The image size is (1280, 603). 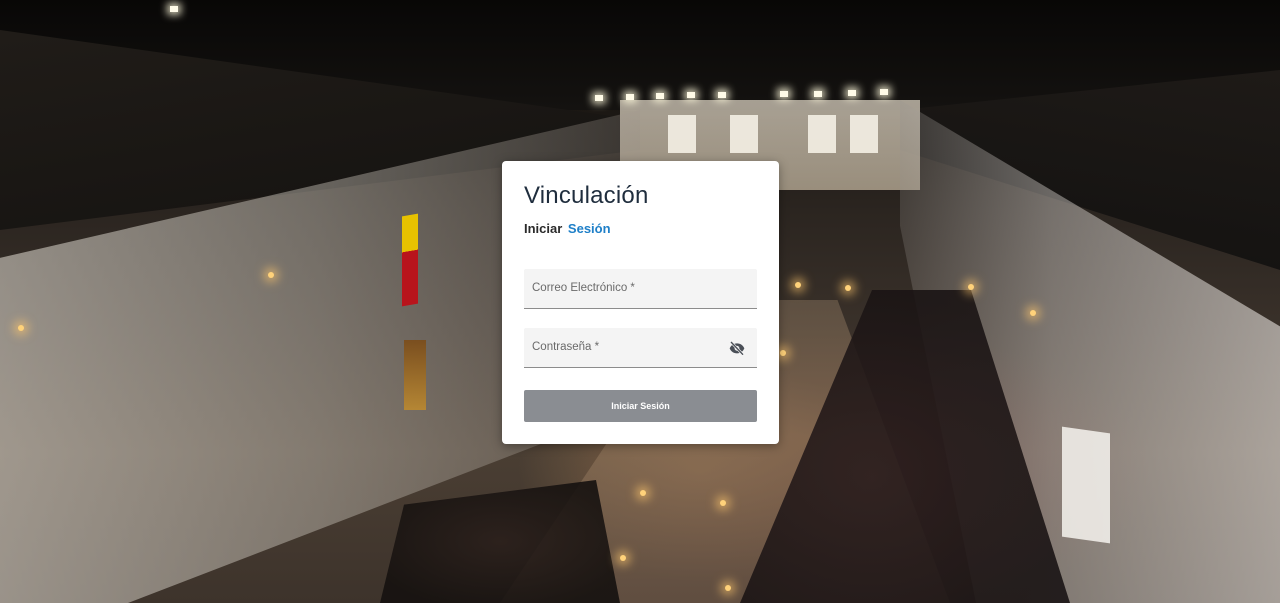 I want to click on banner, so click(x=415, y=375).